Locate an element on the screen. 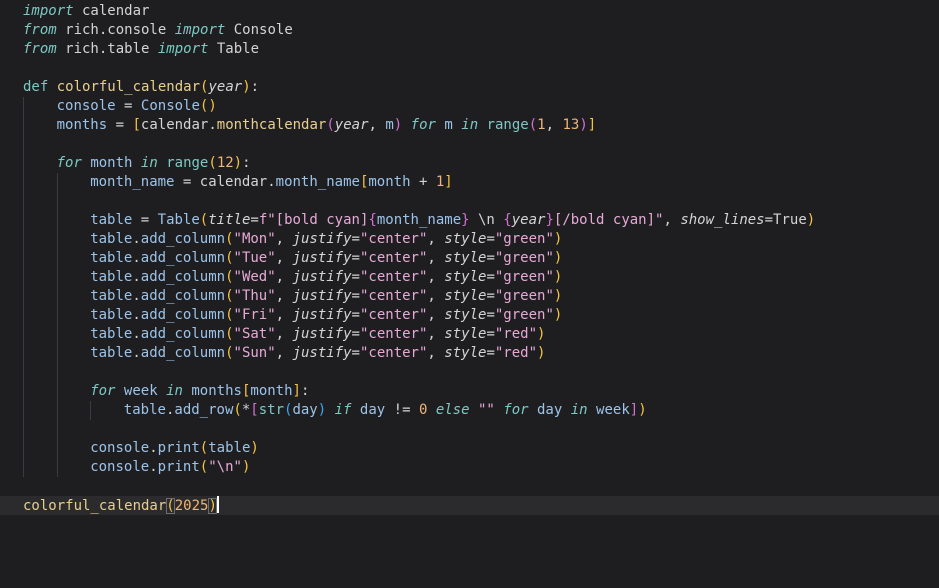 The height and width of the screenshot is (588, 939). code-token-str: [/bold cyan]" is located at coordinates (608, 220).